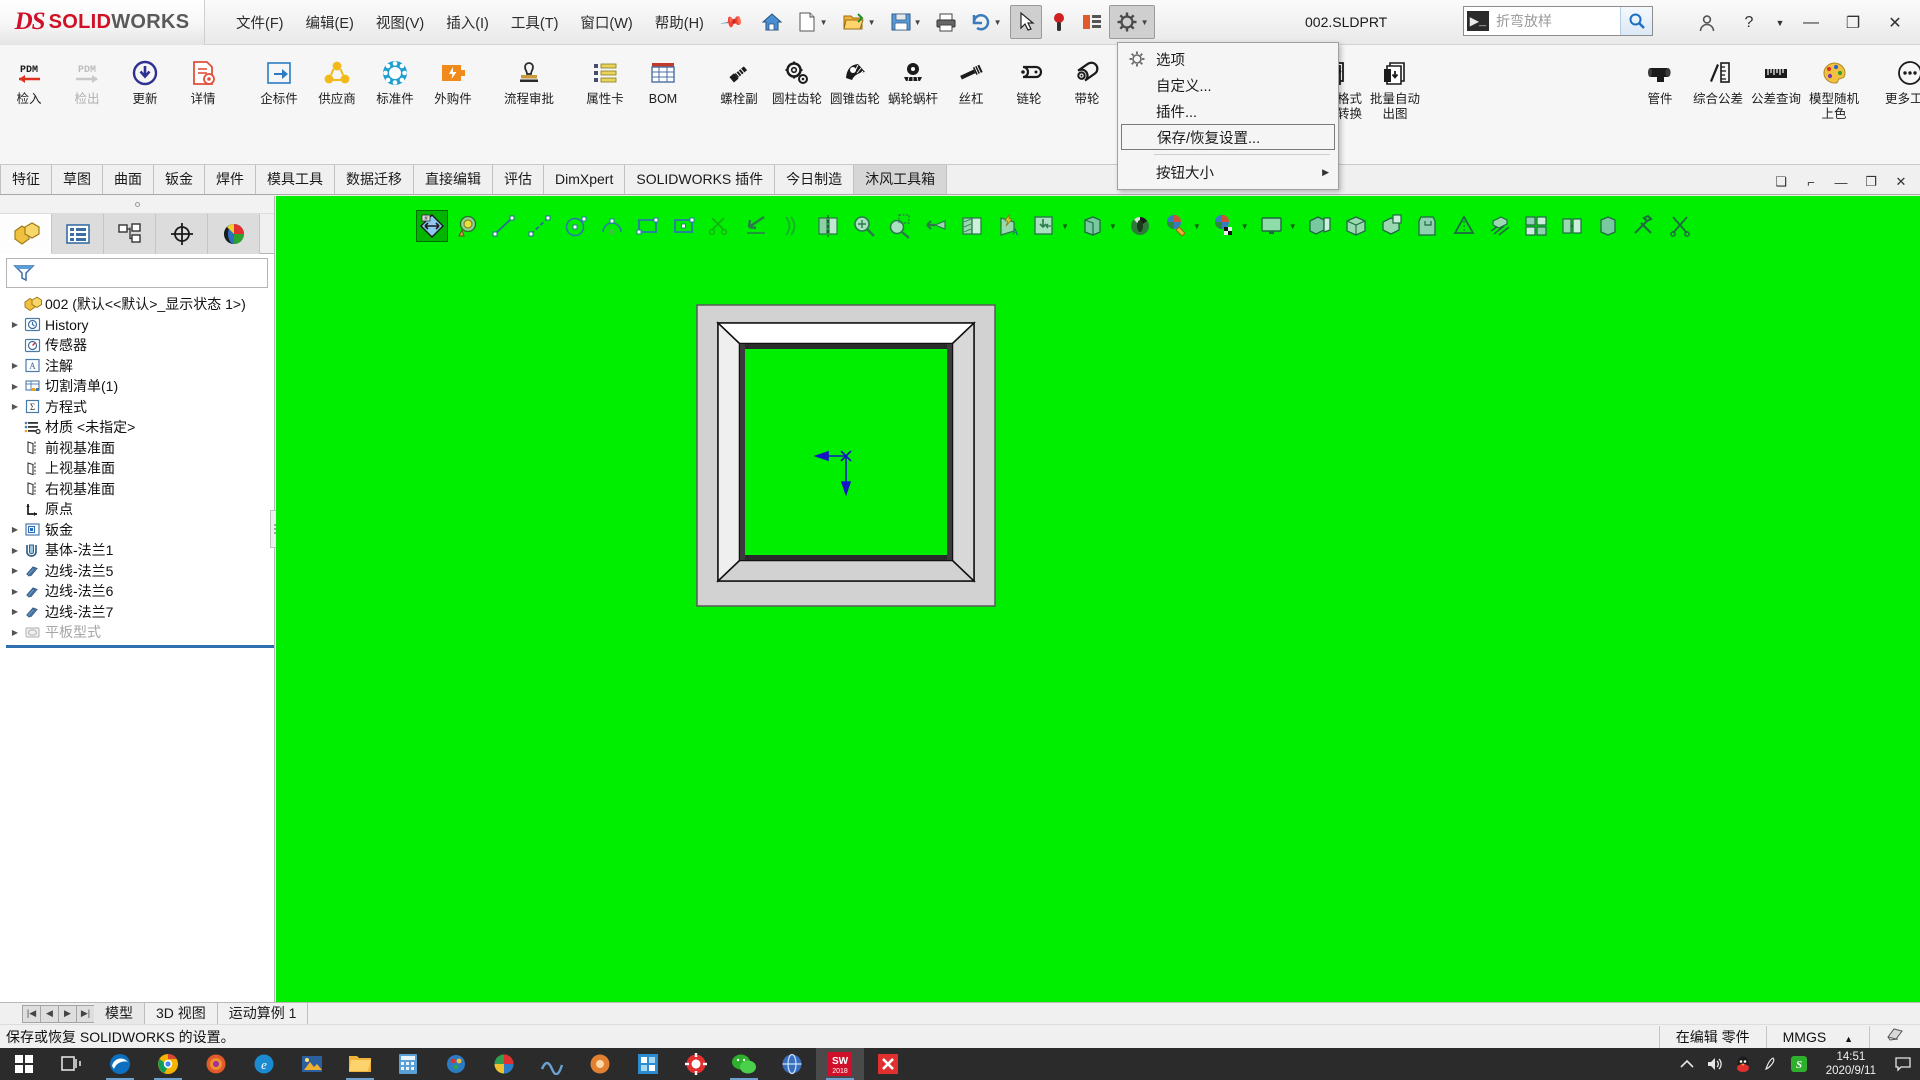 Image resolution: width=1920 pixels, height=1080 pixels. Describe the element at coordinates (529, 89) in the screenshot. I see `ribbon-button-approval: 流程审批` at that location.